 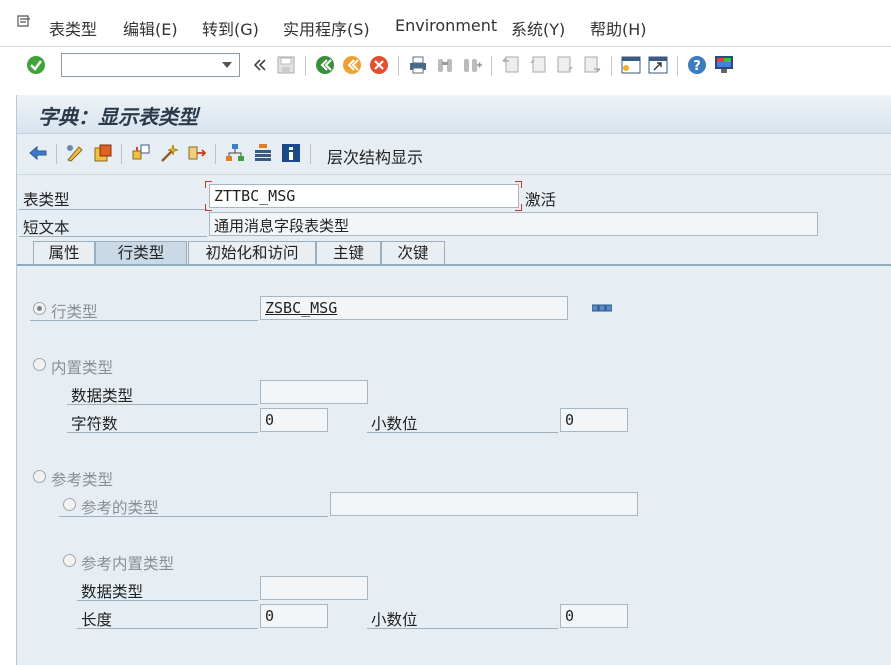 What do you see at coordinates (592, 65) in the screenshot?
I see `last-page-icon` at bounding box center [592, 65].